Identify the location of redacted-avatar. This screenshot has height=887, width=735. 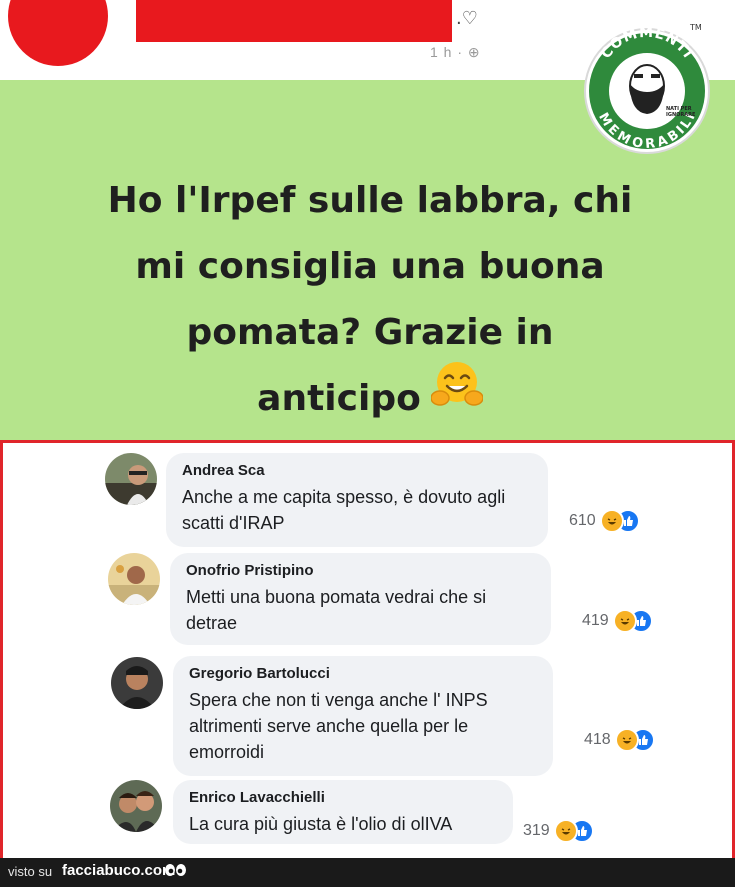
(58, 33).